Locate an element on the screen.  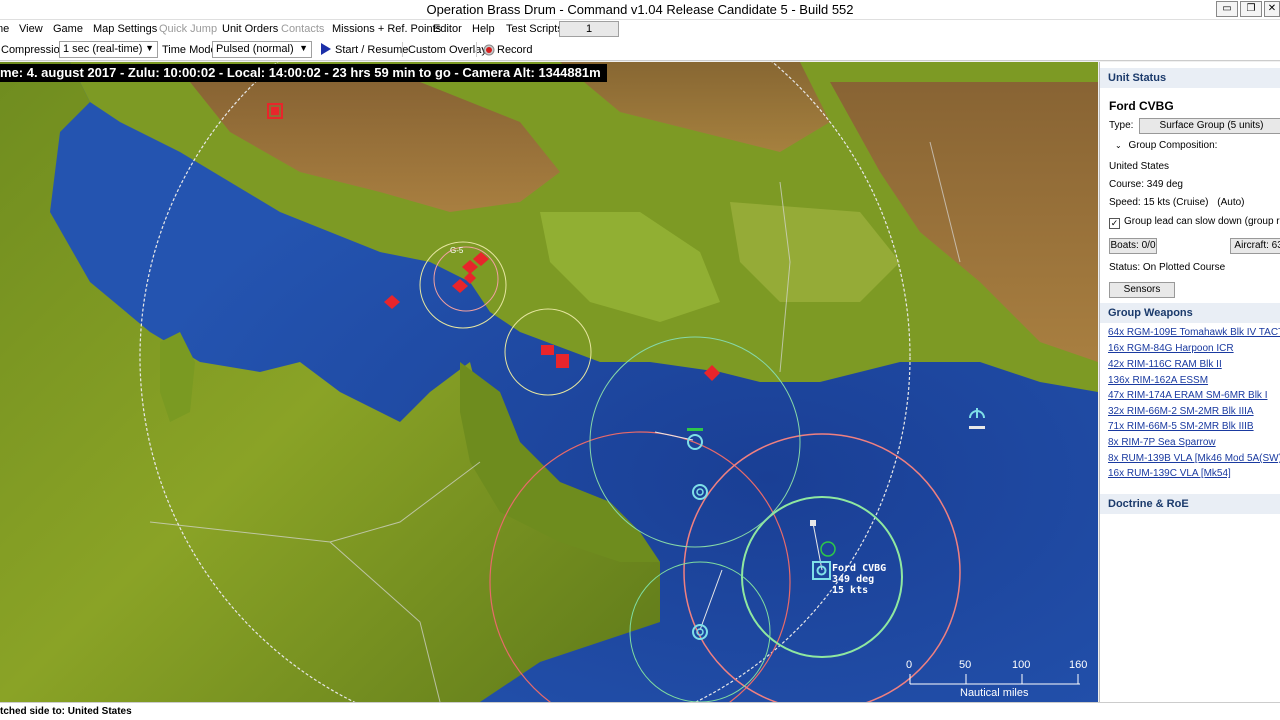
type-label: Type: is located at coordinates (1121, 125).